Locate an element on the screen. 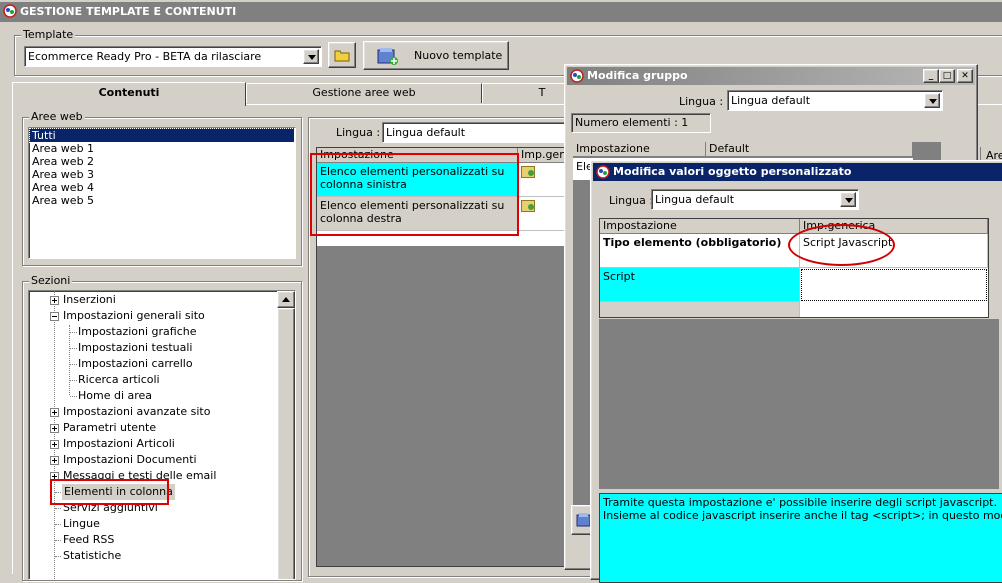 The image size is (1002, 583). close-button: ✕ is located at coordinates (965, 76).